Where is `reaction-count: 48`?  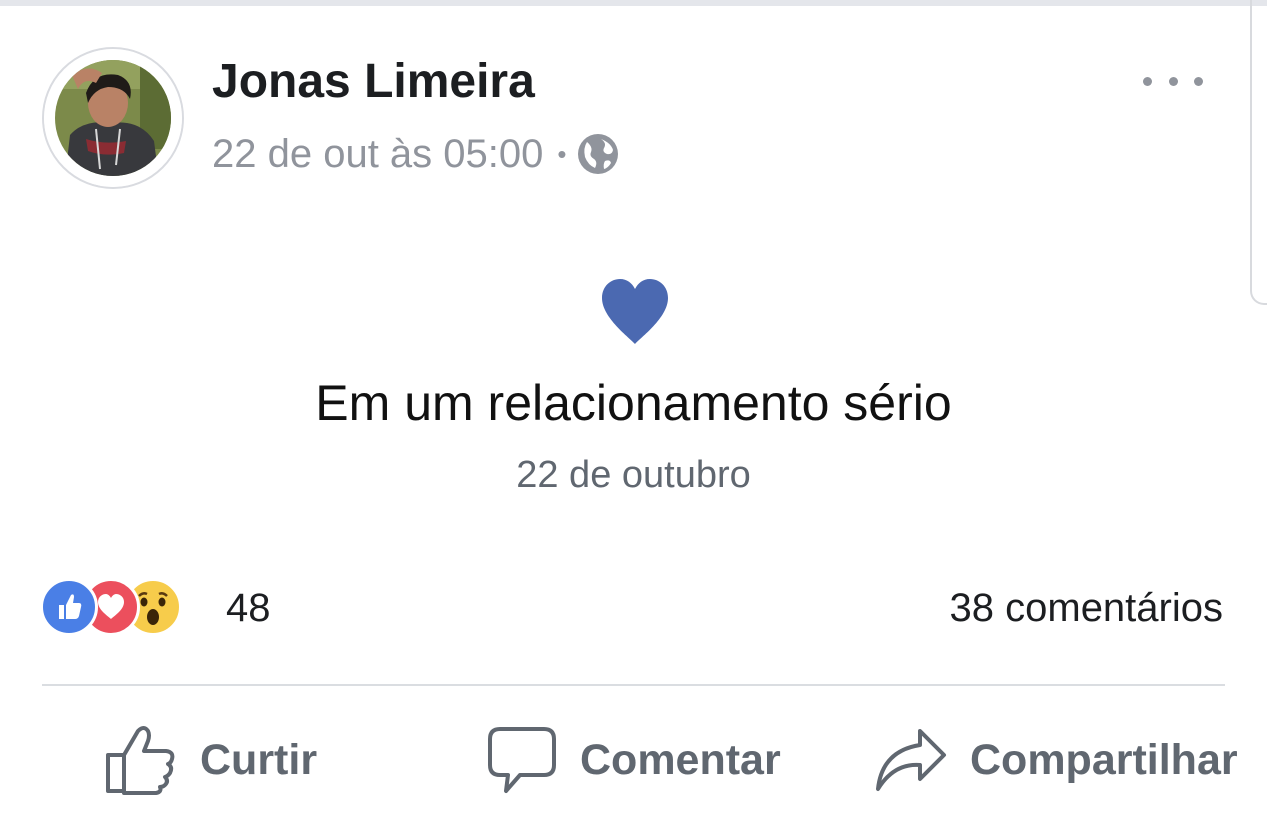
reaction-count: 48 is located at coordinates (248, 608).